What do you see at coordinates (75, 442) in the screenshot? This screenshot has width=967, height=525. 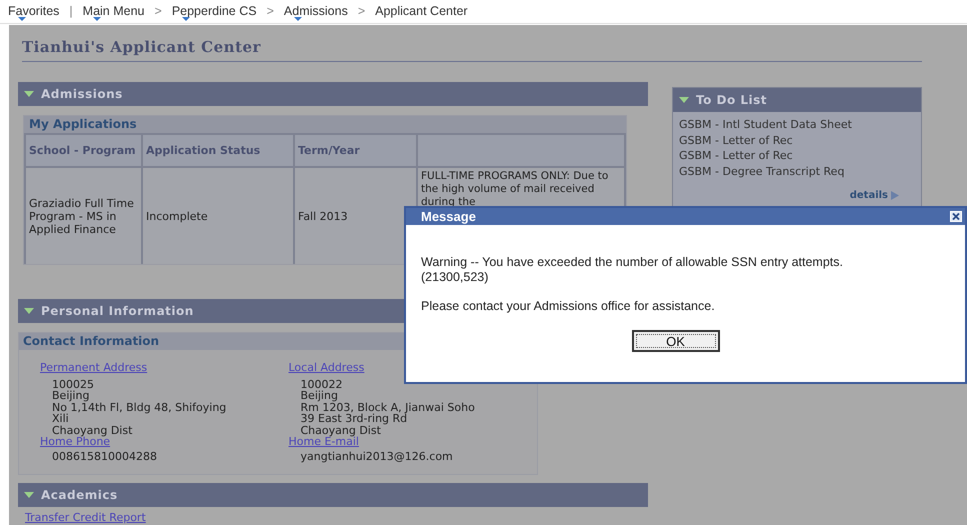 I see `contact-link: Home Phone` at bounding box center [75, 442].